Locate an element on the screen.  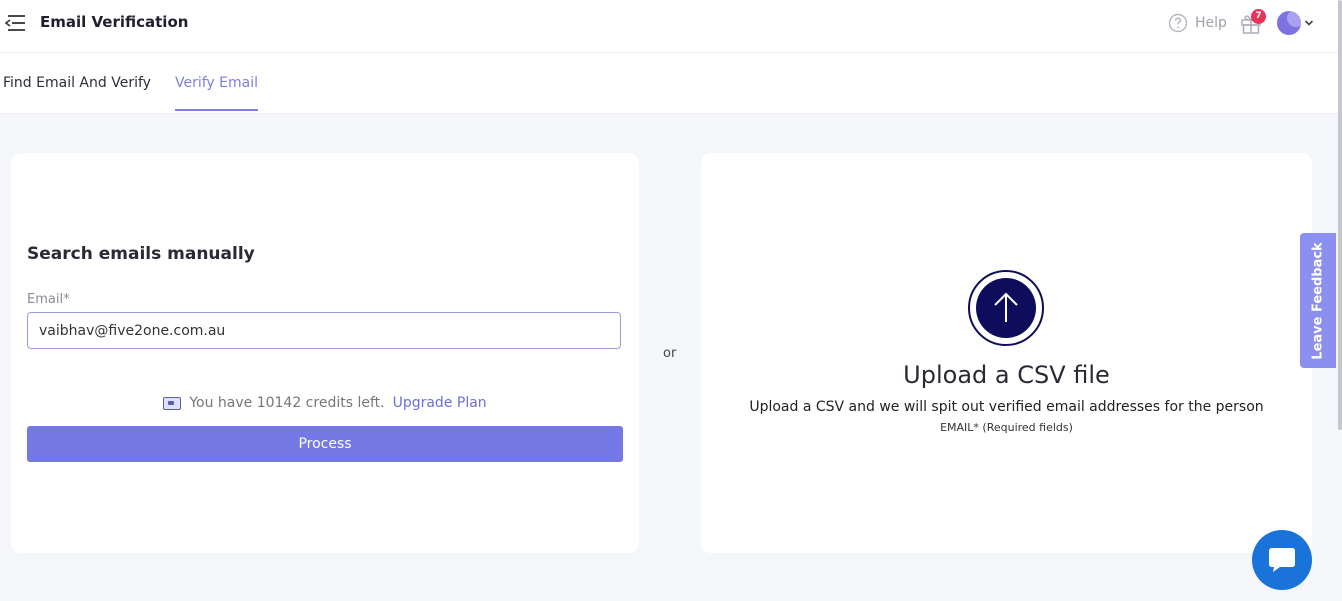
user-menu is located at coordinates (1295, 23).